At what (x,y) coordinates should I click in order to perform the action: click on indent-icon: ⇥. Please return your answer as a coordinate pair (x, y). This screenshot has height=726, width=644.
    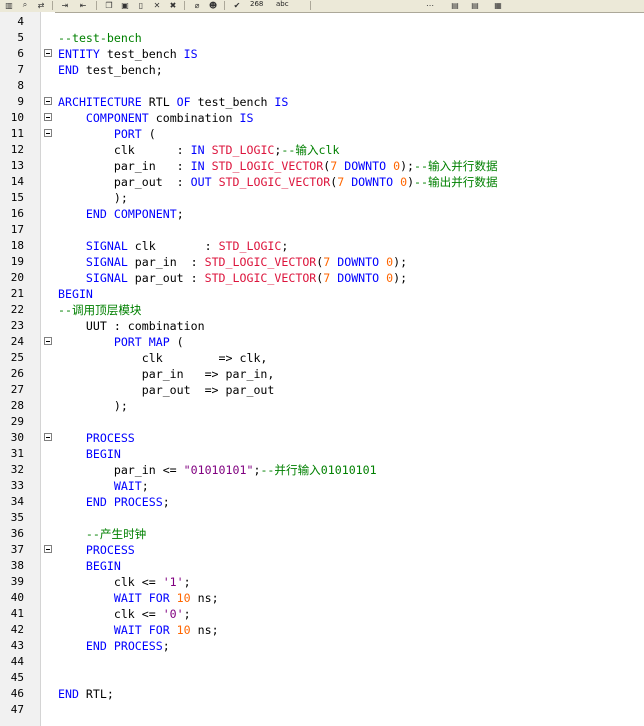
    Looking at the image, I should click on (65, 5).